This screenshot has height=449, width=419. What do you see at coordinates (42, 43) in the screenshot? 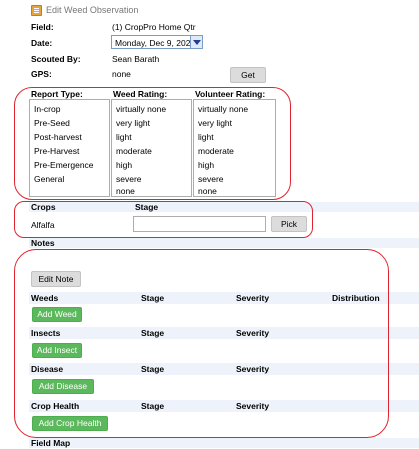
I see `date-label: Date:` at bounding box center [42, 43].